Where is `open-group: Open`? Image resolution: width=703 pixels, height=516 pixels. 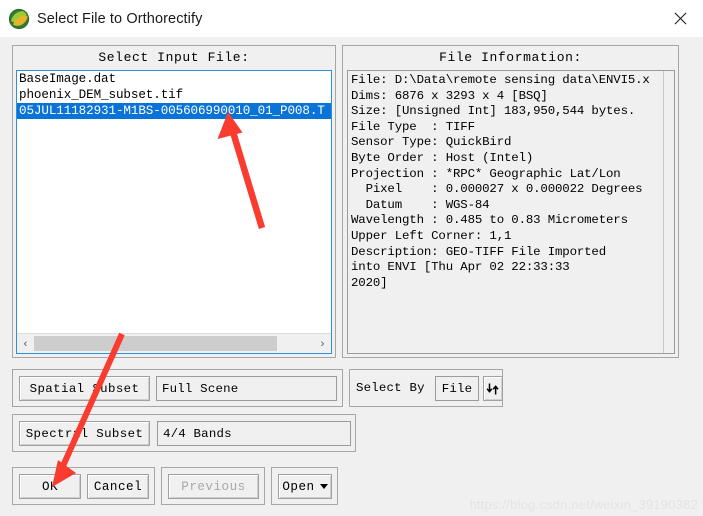
open-group: Open is located at coordinates (304, 486).